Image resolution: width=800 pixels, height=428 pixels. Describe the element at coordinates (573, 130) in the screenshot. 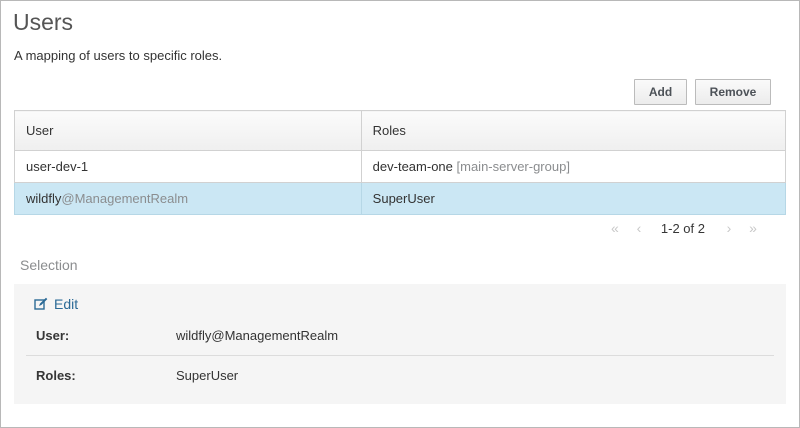

I see `column-header-roles: Roles` at that location.